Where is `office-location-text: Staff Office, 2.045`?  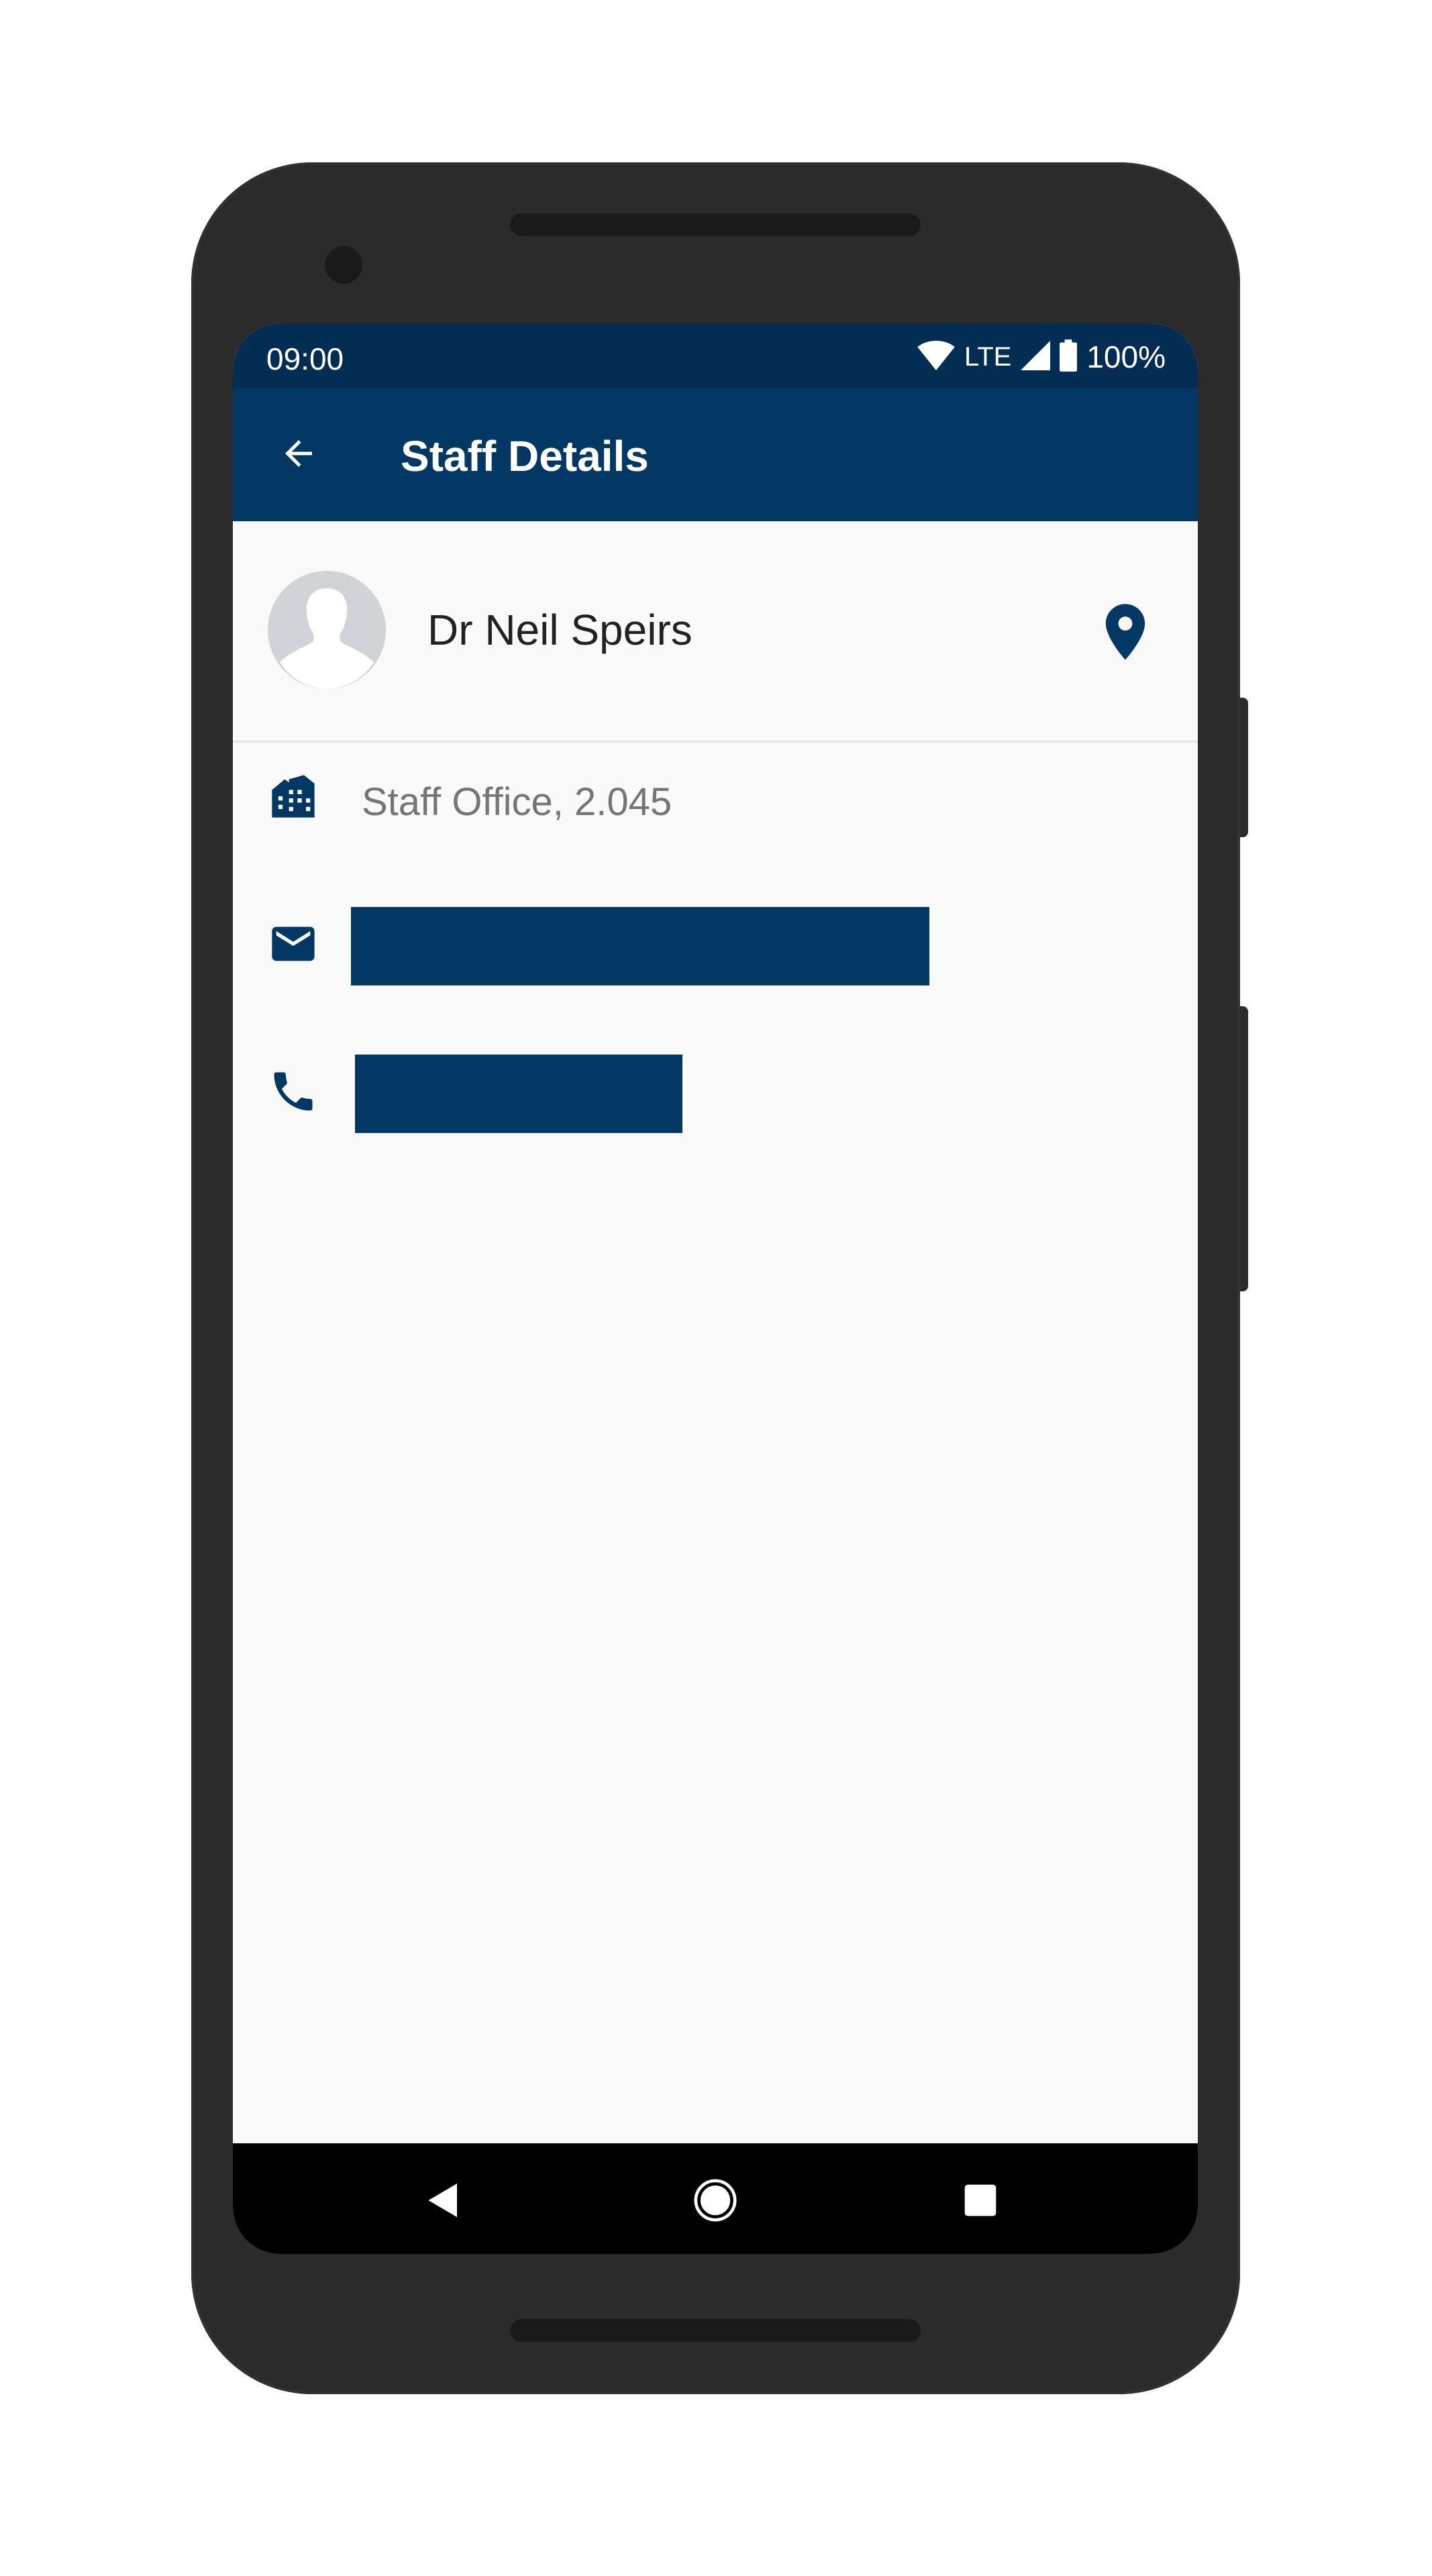 office-location-text: Staff Office, 2.045 is located at coordinates (517, 802).